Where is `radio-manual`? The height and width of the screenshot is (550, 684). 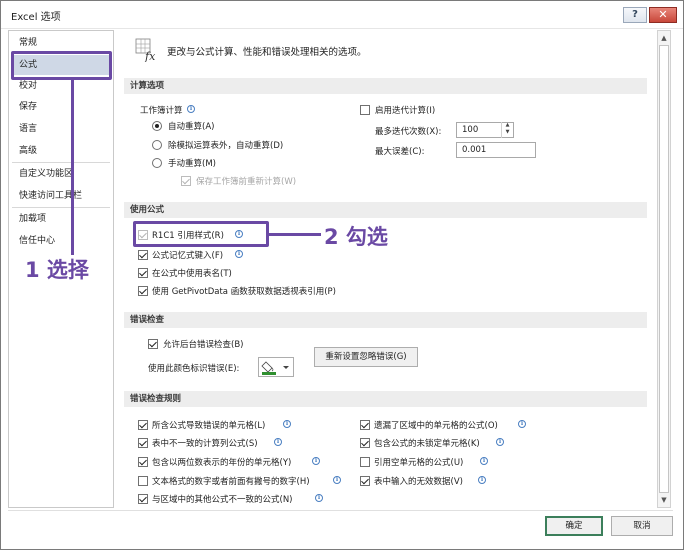
radio-manual is located at coordinates (157, 163).